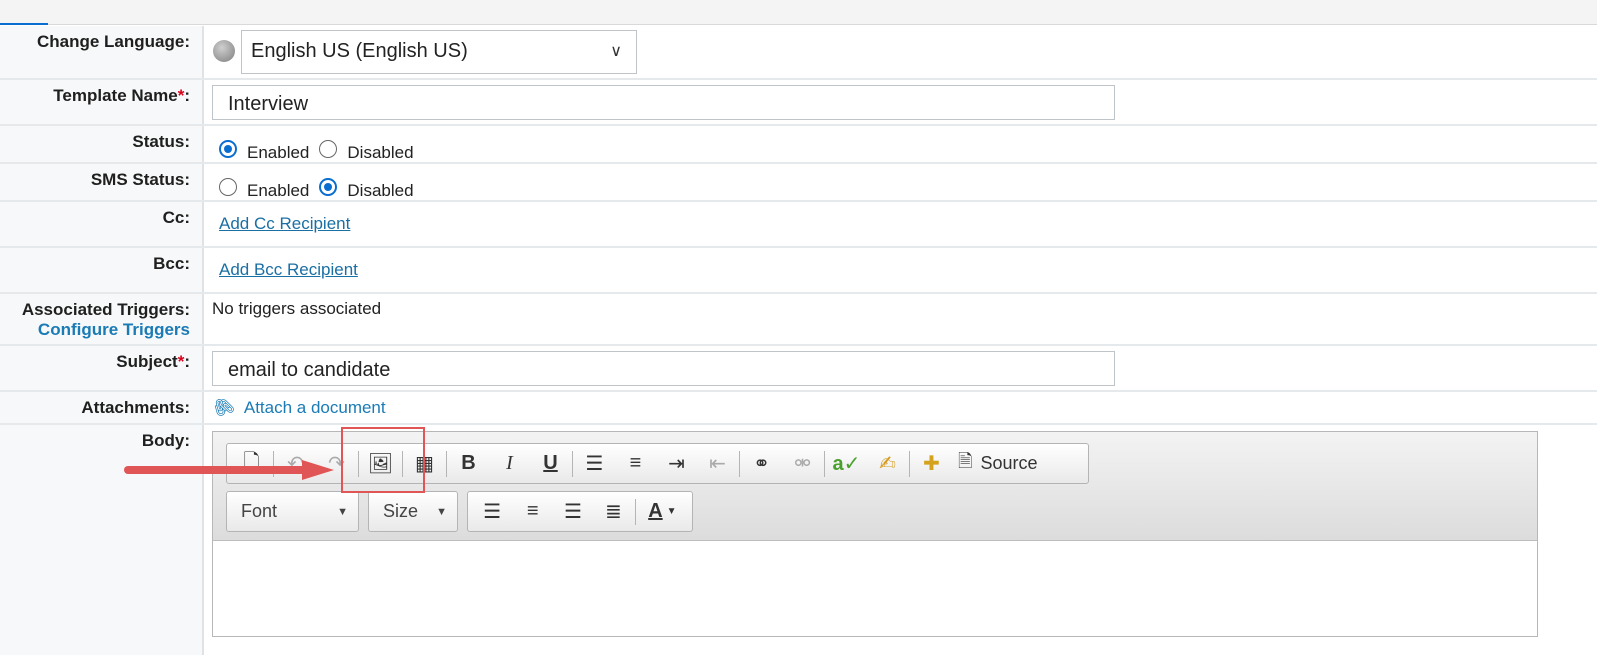 The width and height of the screenshot is (1597, 655). What do you see at coordinates (284, 224) in the screenshot?
I see `add-cc-recipient-link: Add Cc Recipient` at bounding box center [284, 224].